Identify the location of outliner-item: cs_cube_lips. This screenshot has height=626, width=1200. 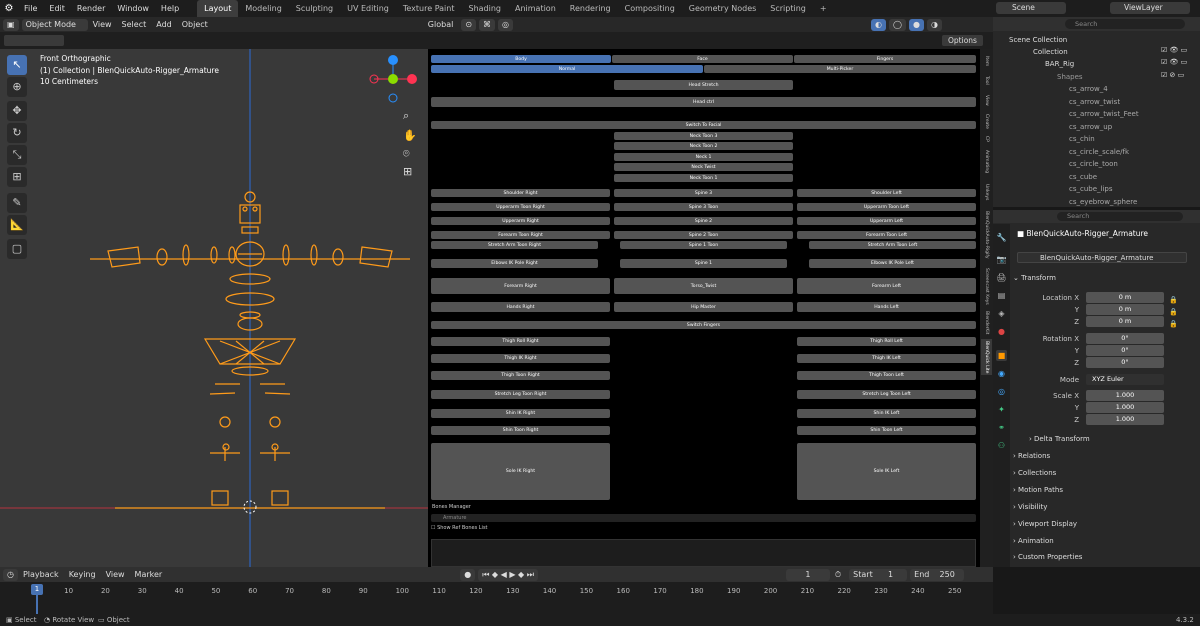
(1096, 189).